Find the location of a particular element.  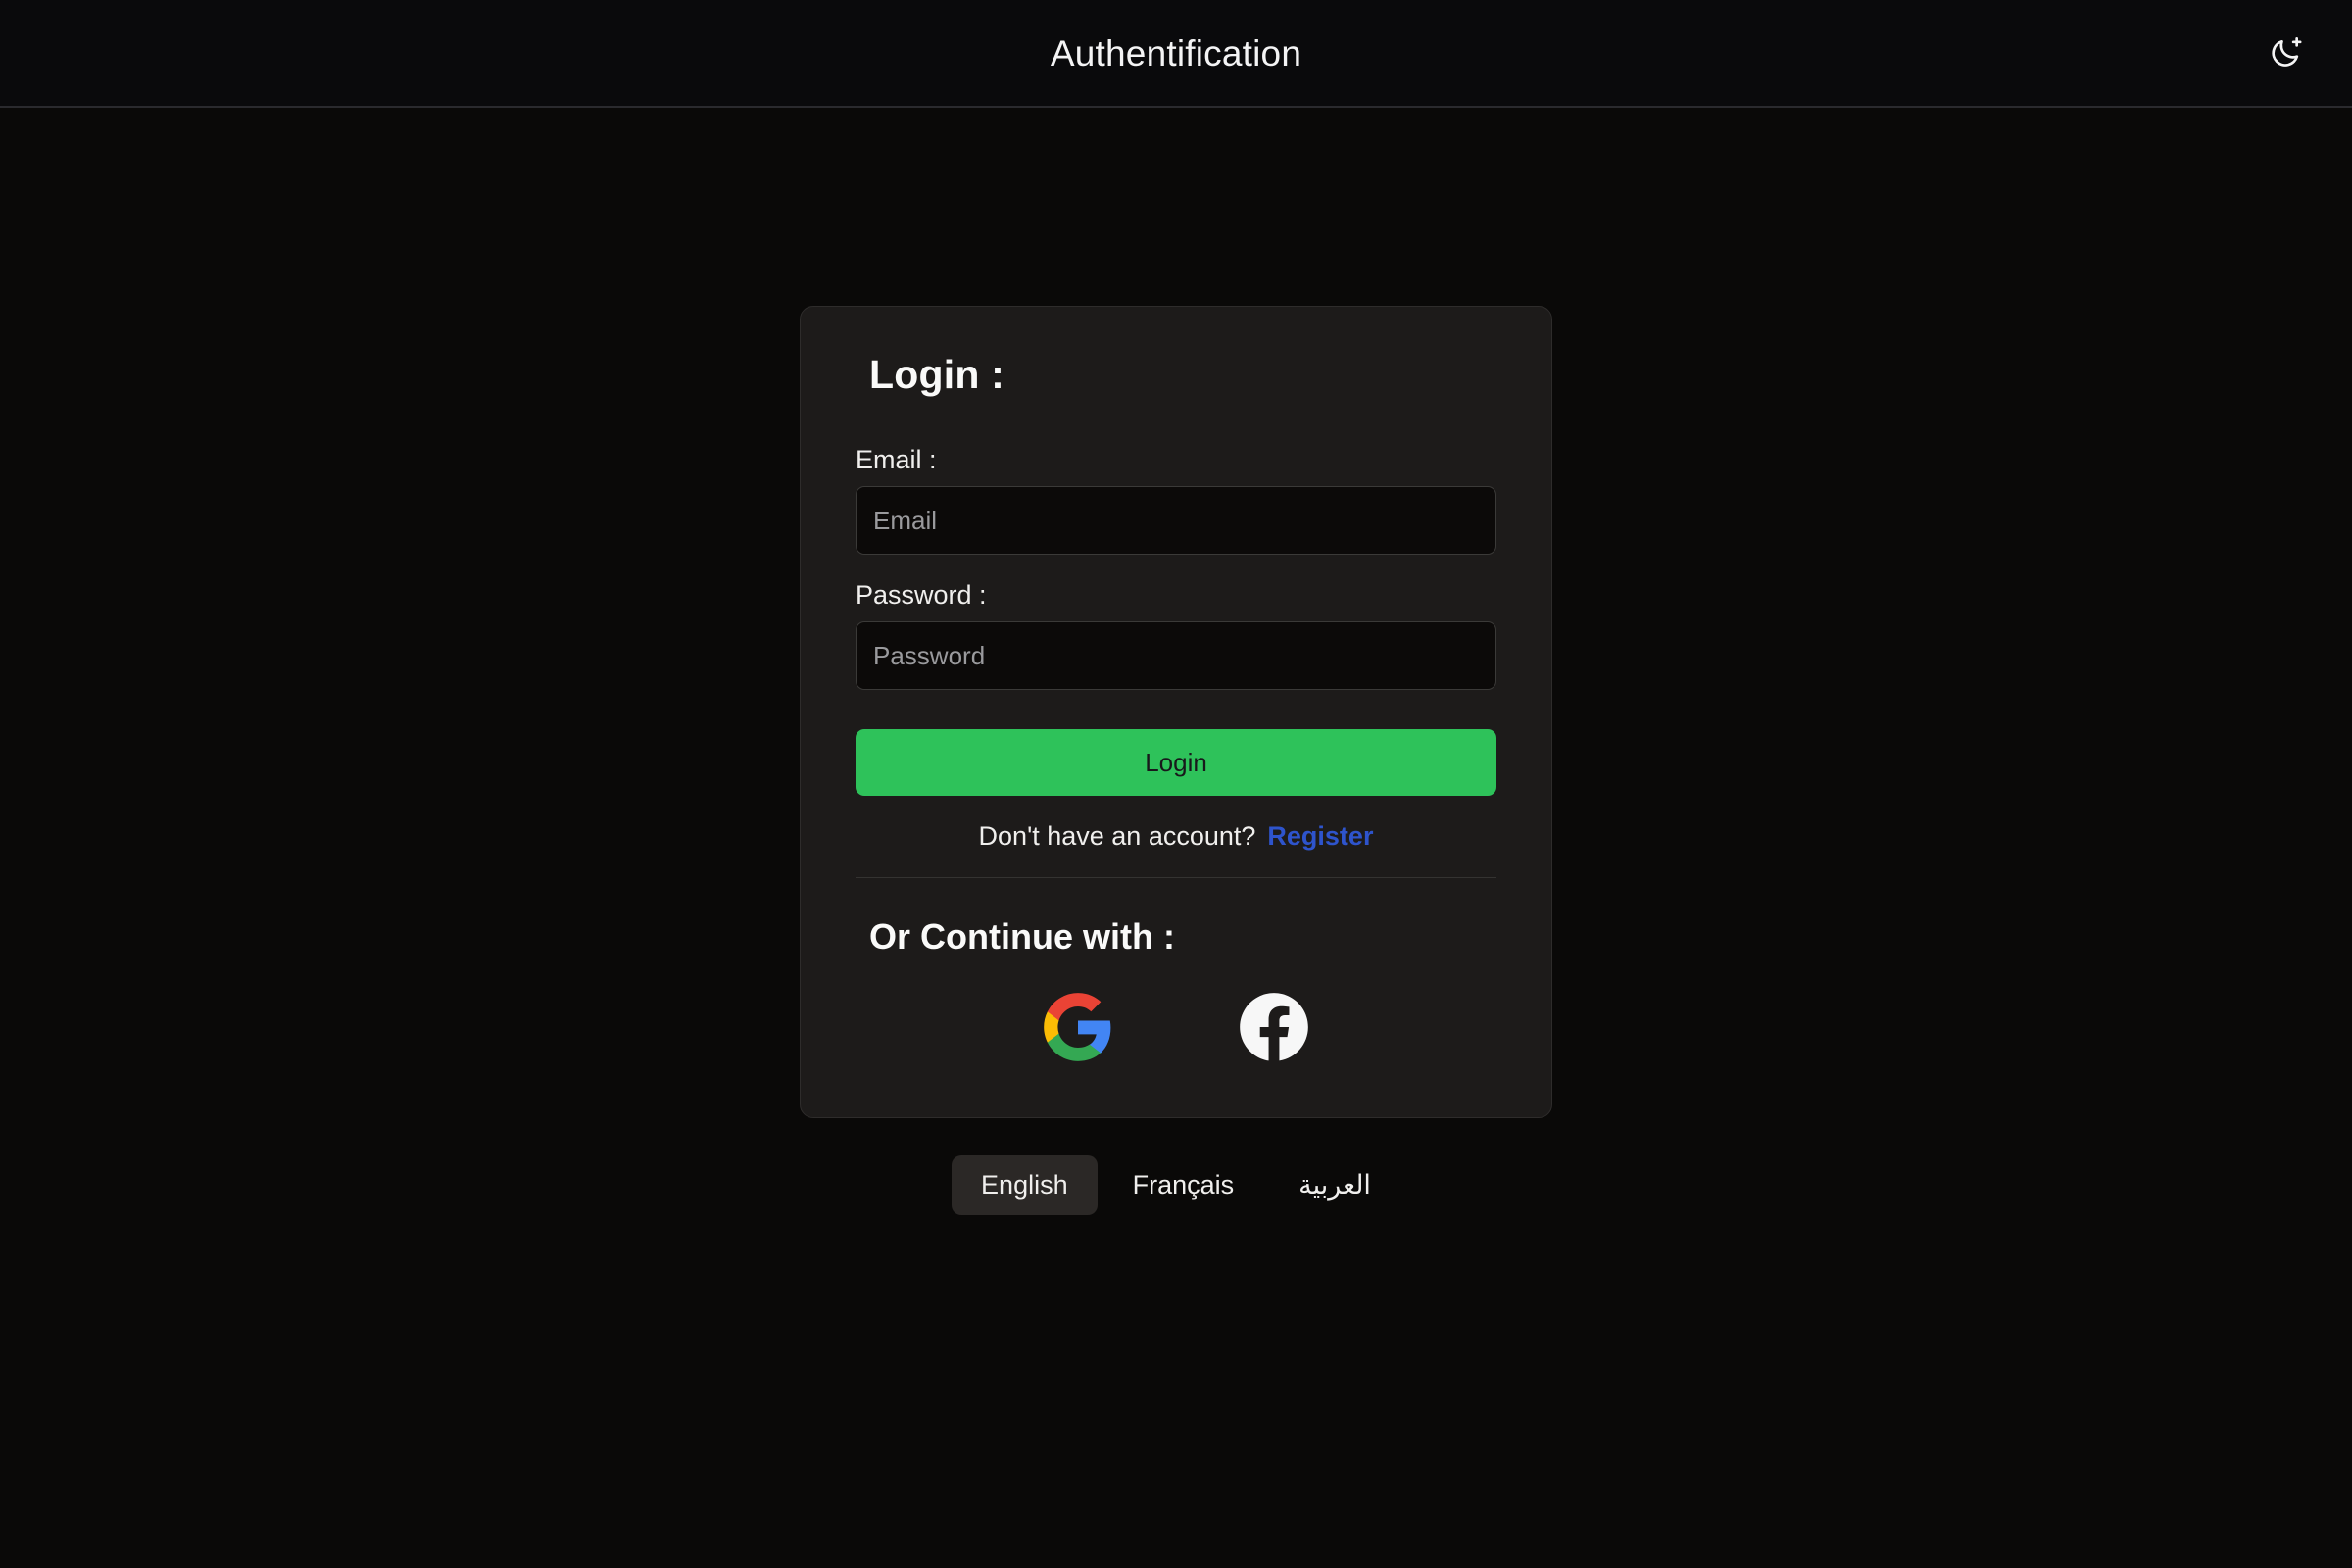

google-login-button is located at coordinates (1078, 1027).